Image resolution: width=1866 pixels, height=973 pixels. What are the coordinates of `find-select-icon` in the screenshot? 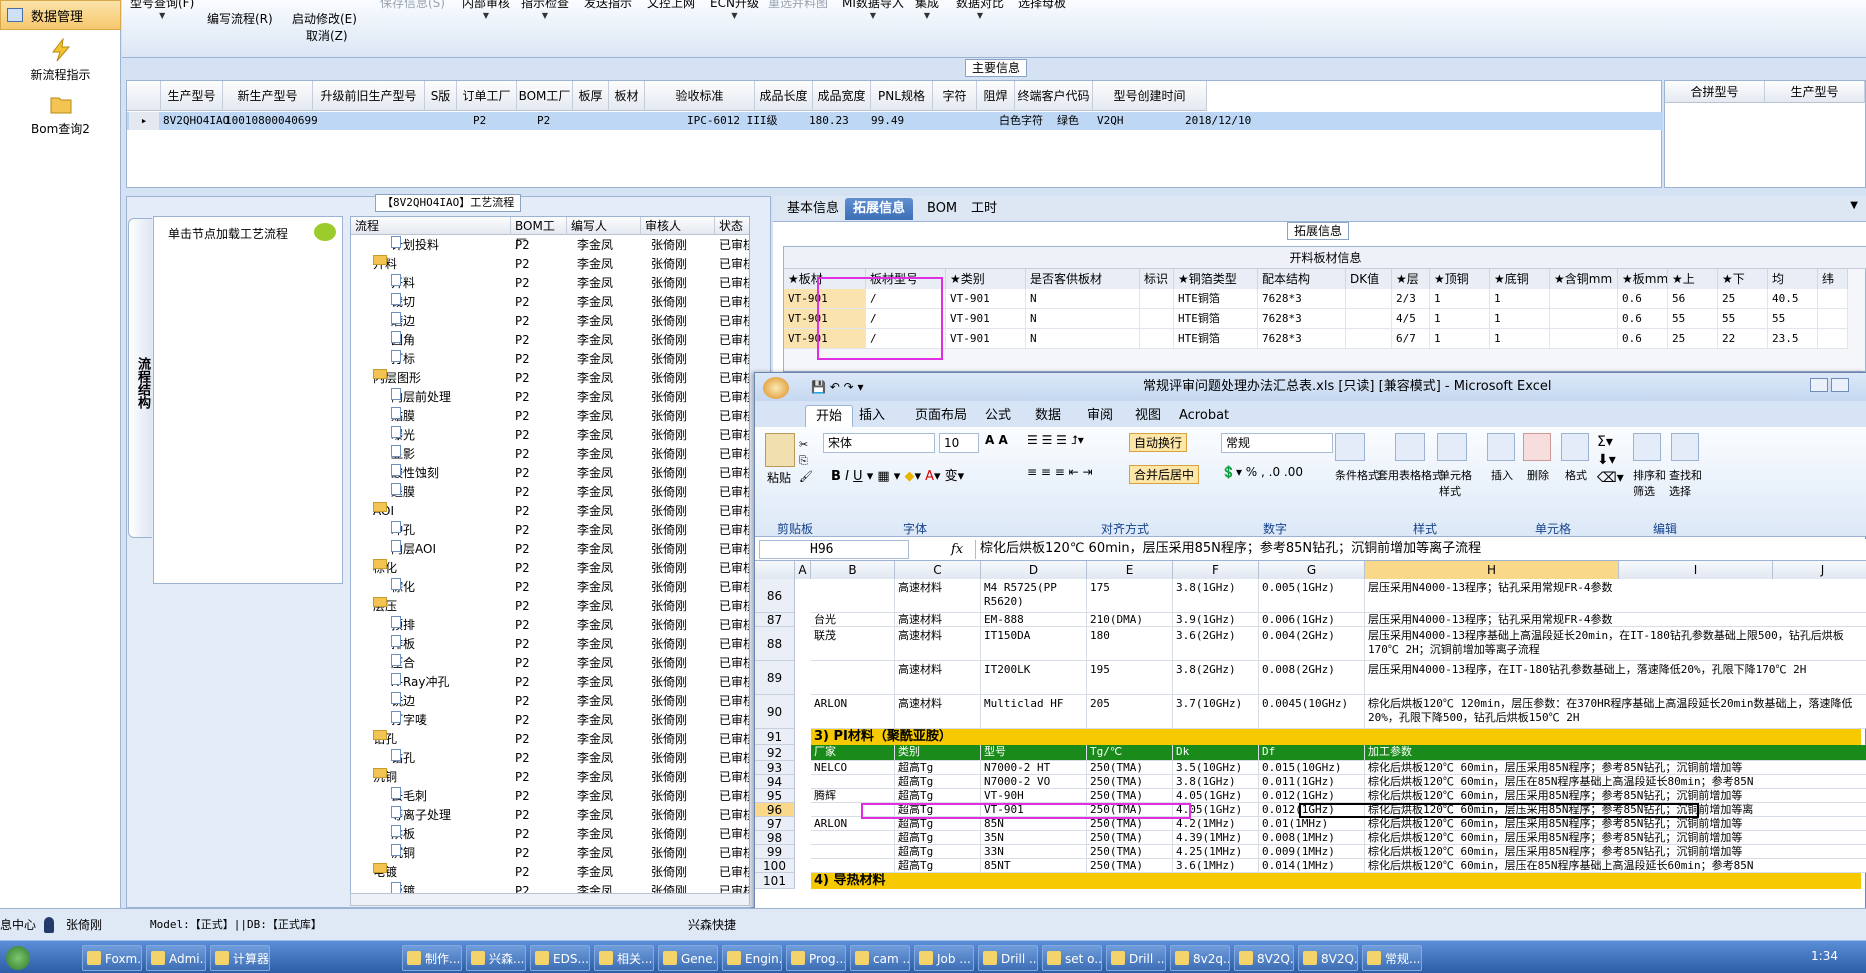 It's located at (1685, 447).